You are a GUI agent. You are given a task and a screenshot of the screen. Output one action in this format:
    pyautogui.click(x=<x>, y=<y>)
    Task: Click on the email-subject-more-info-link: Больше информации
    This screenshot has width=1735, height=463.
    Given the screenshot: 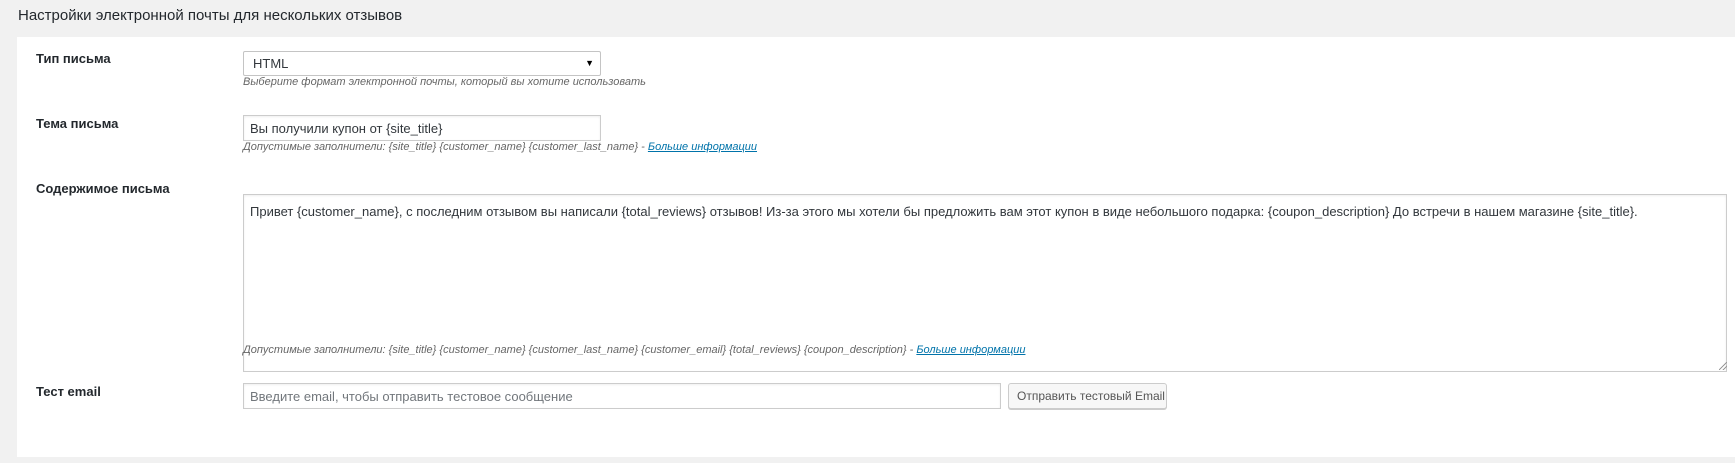 What is the action you would take?
    pyautogui.click(x=702, y=147)
    